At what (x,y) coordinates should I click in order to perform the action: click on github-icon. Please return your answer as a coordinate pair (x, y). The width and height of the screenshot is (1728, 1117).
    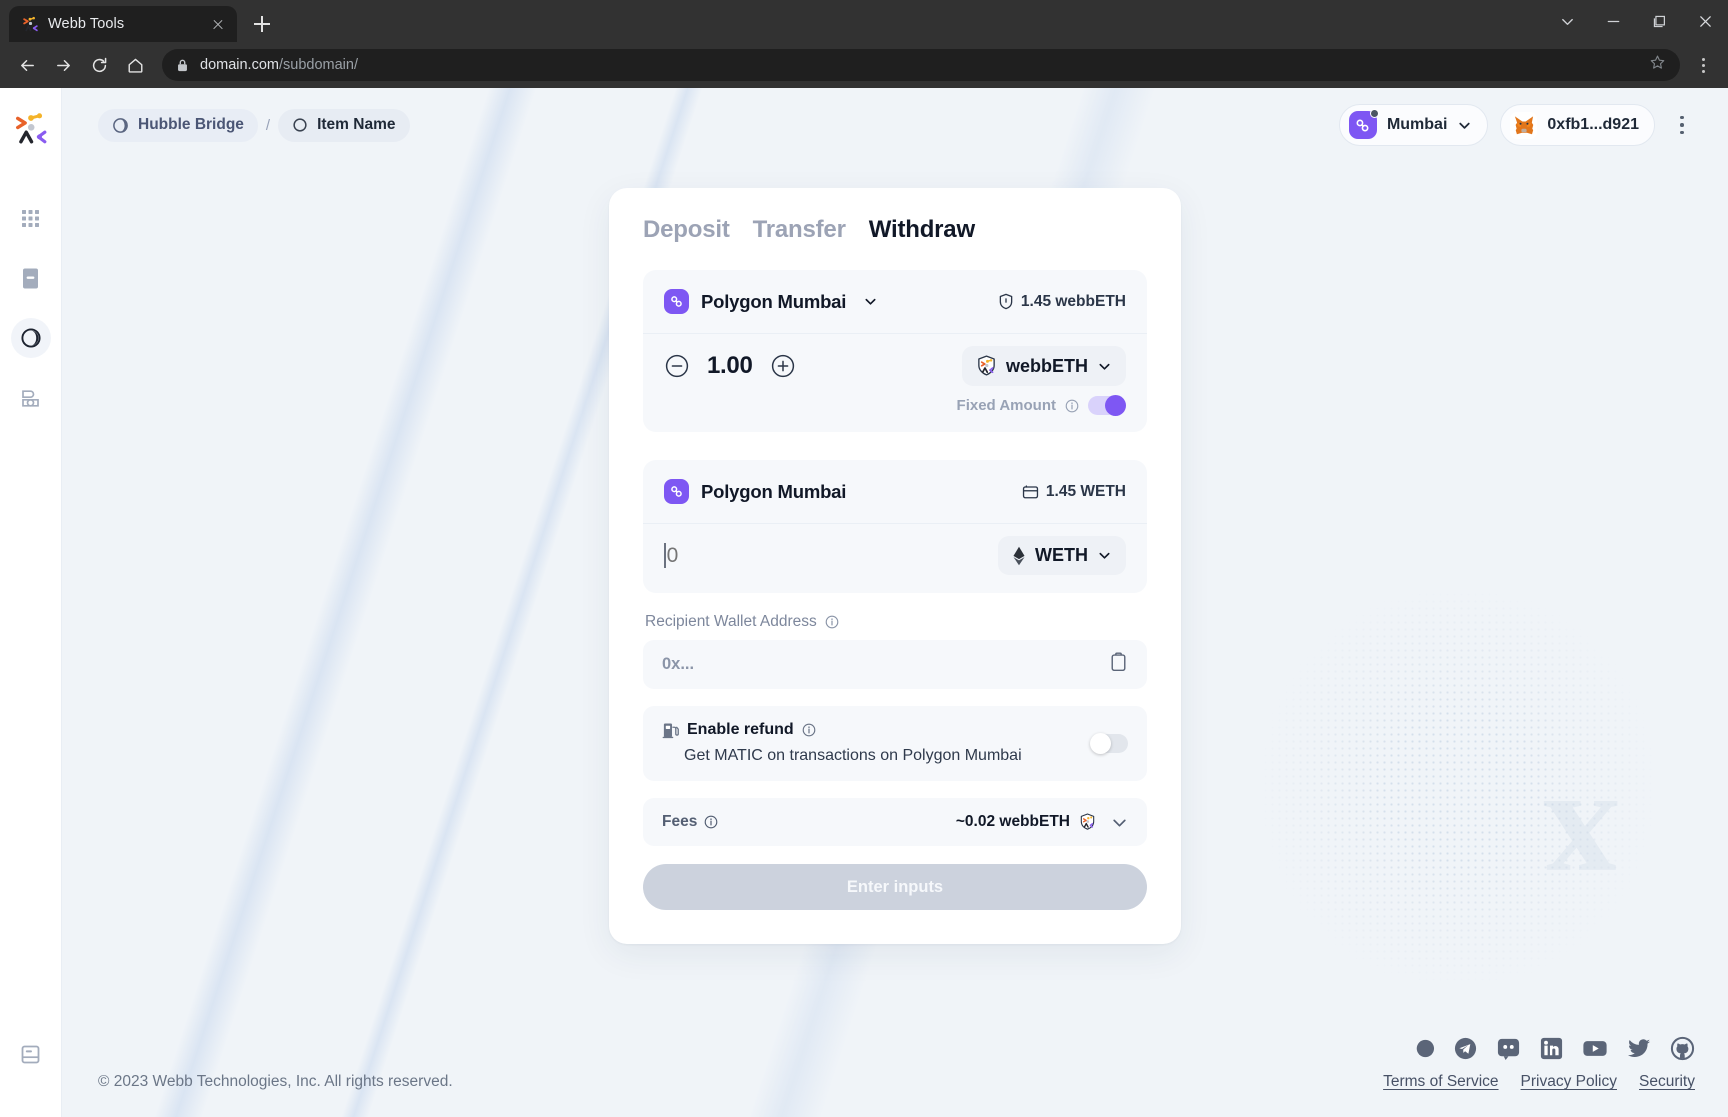
    Looking at the image, I should click on (1682, 1048).